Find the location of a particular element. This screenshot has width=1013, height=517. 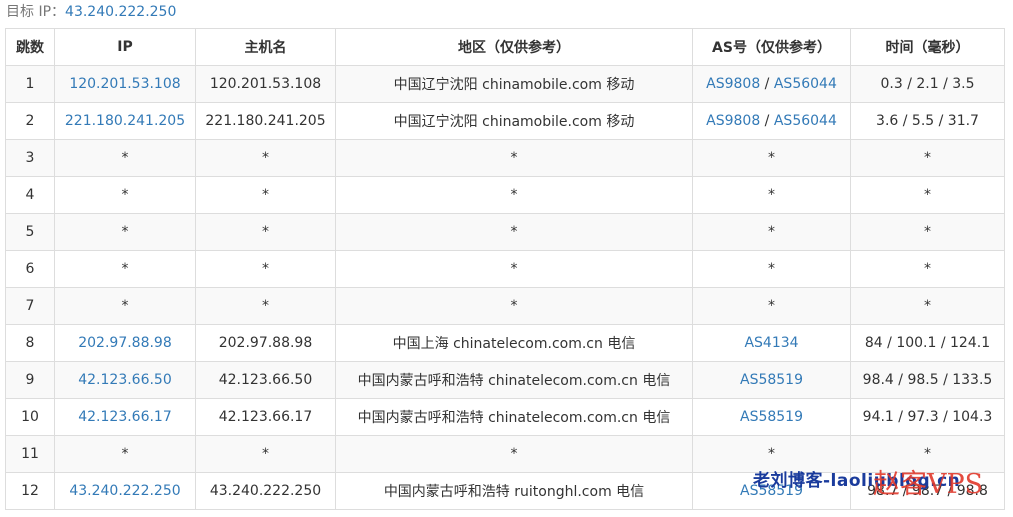

ip-link: 43.240.222.250 is located at coordinates (124, 491).